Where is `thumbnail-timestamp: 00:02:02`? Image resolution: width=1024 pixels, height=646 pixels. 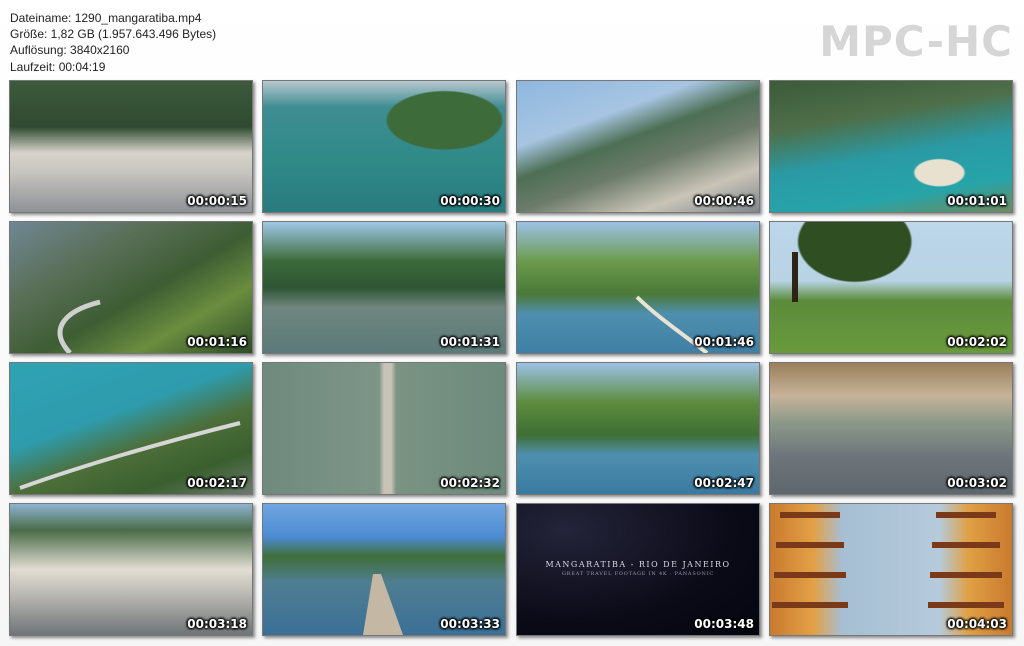
thumbnail-timestamp: 00:02:02 is located at coordinates (977, 342).